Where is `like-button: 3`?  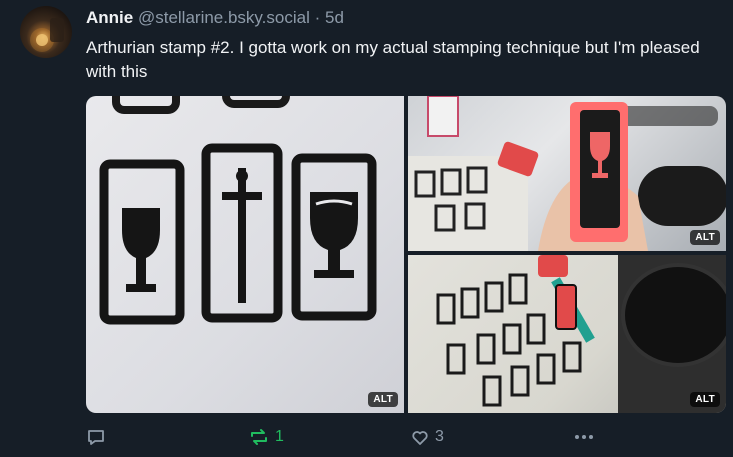
like-button: 3 is located at coordinates (427, 437).